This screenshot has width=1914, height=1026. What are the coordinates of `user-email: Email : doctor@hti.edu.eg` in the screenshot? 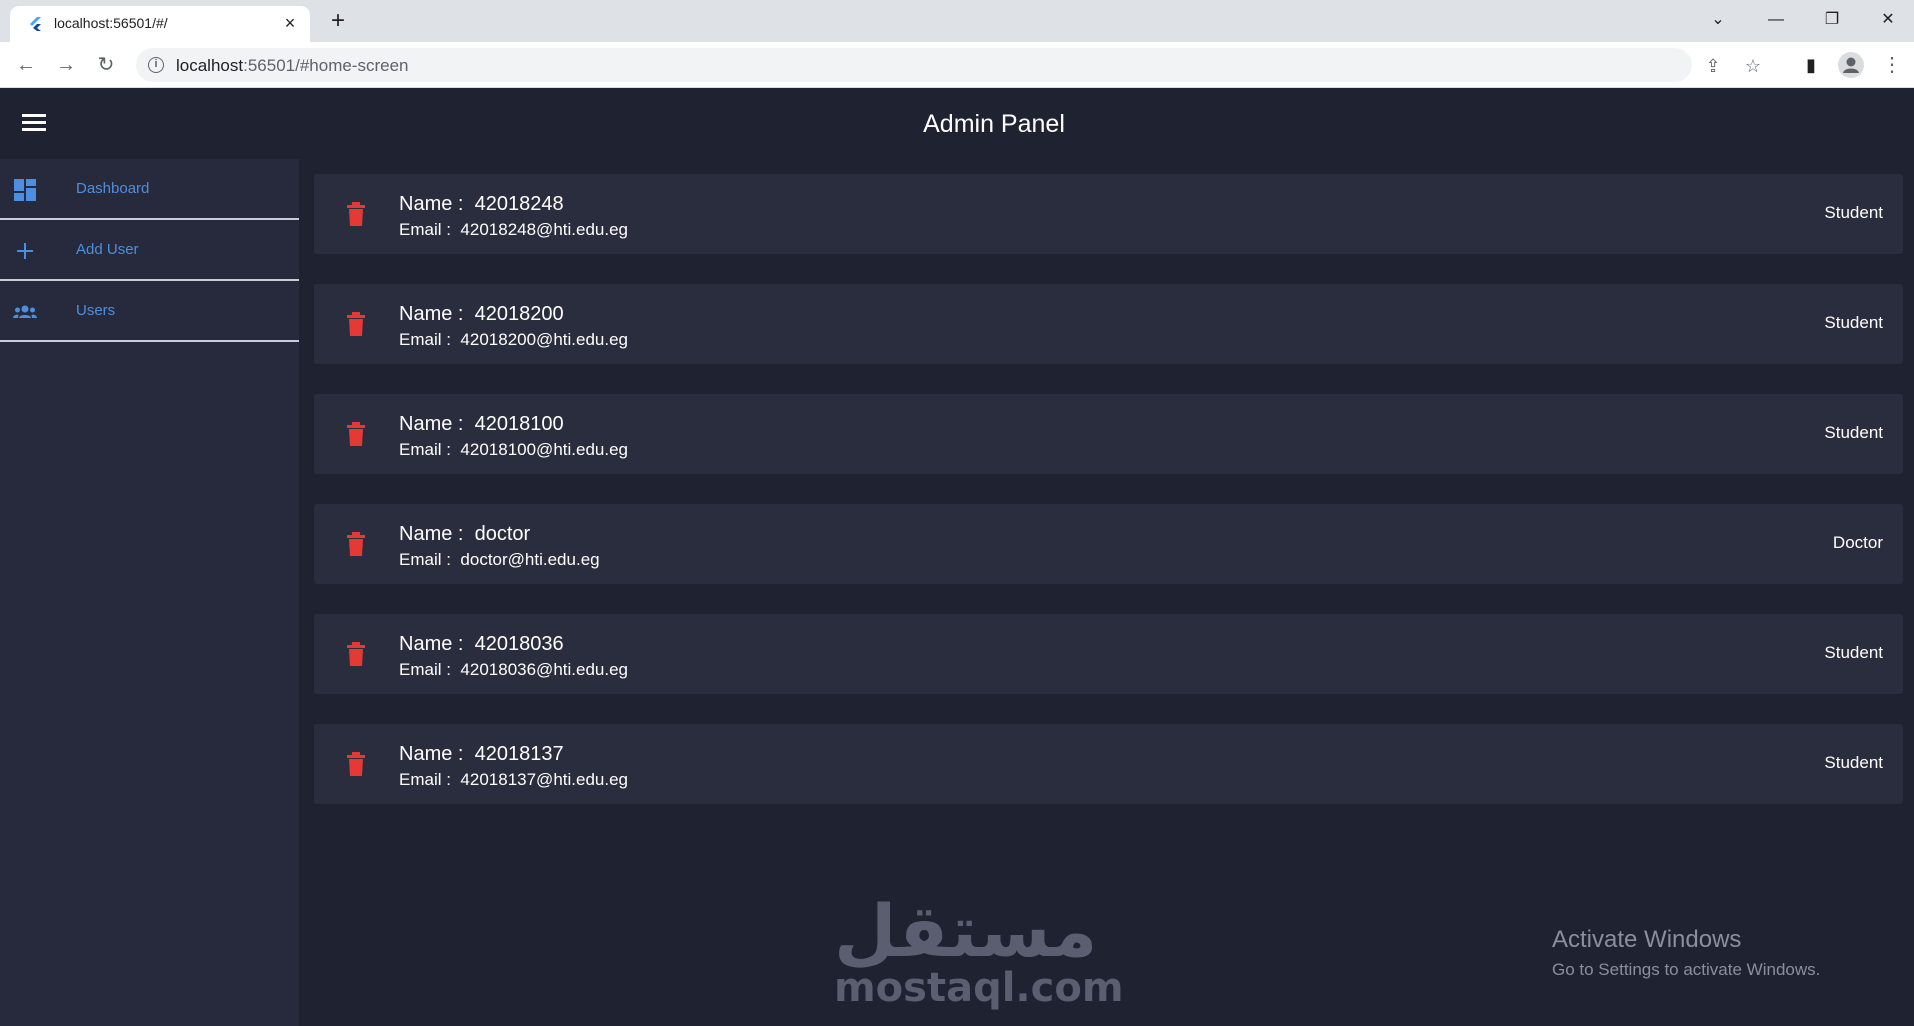 It's located at (499, 559).